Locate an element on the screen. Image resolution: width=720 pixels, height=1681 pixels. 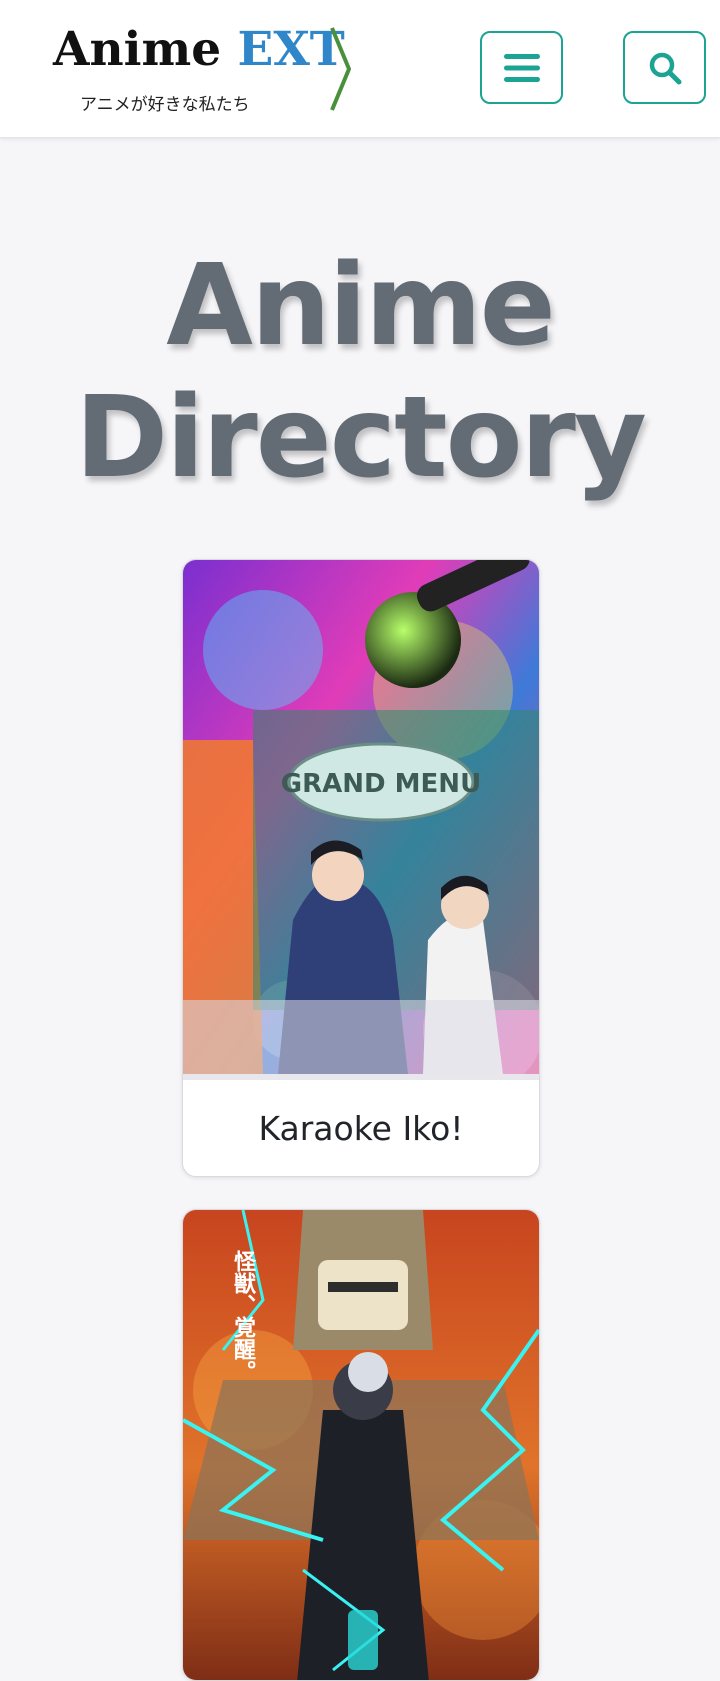
site-logo: Anime EXT アニメが好きな私たち is located at coordinates (203, 68).